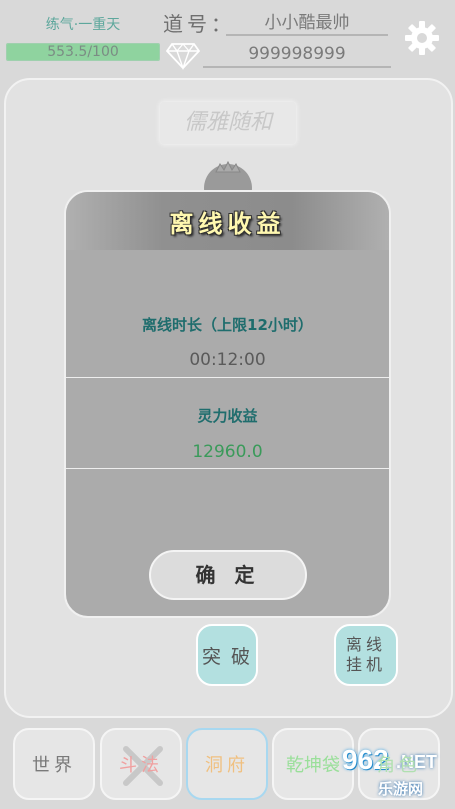 The image size is (455, 809). I want to click on reward-label: 灵力收益, so click(227, 416).